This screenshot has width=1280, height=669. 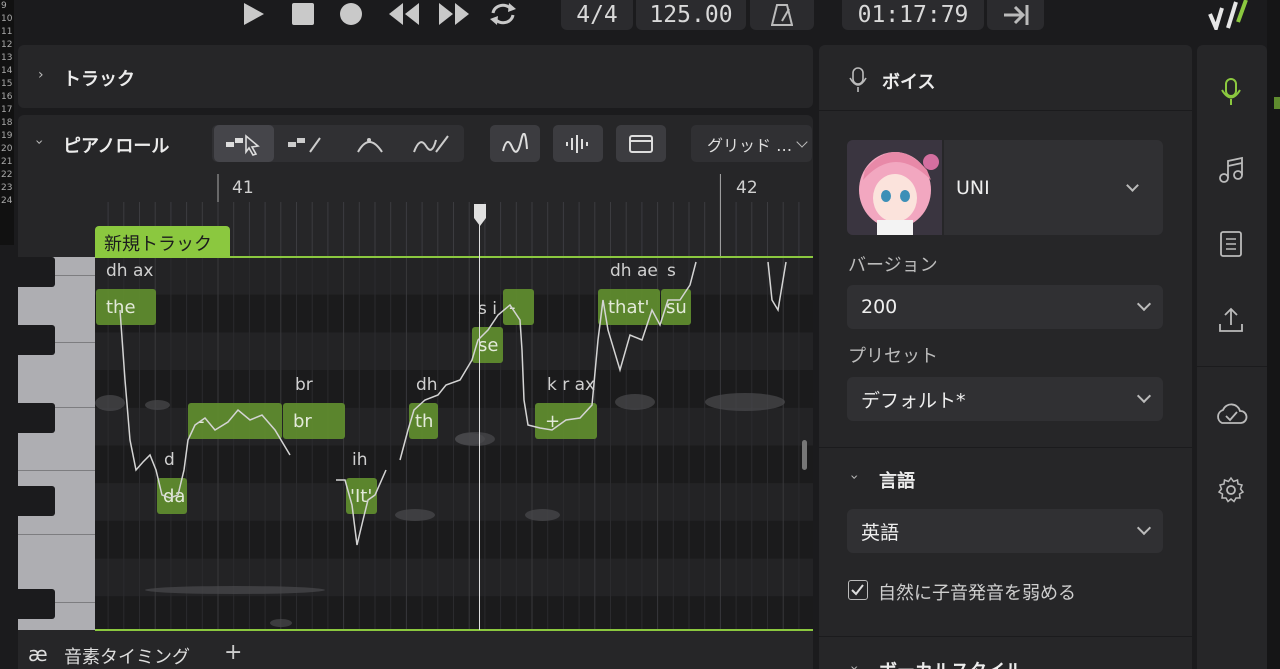 I want to click on ruler-digit: 14, so click(x=7, y=71).